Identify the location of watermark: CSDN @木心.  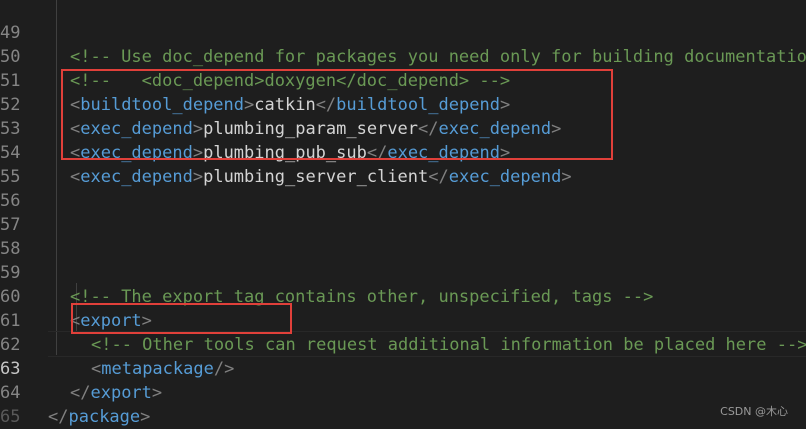
(754, 411).